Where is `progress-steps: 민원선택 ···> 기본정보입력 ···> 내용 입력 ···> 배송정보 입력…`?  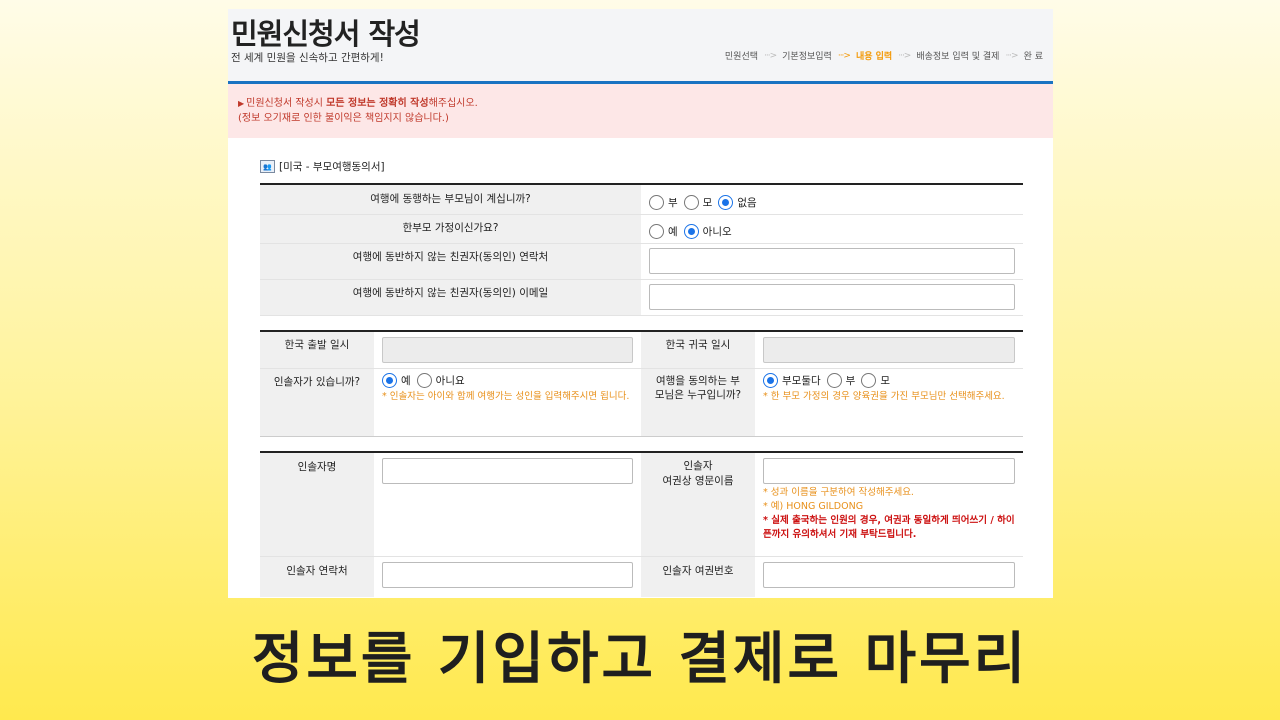
progress-steps: 민원선택 ···> 기본정보입력 ···> 내용 입력 ···> 배송정보 입력… is located at coordinates (883, 56).